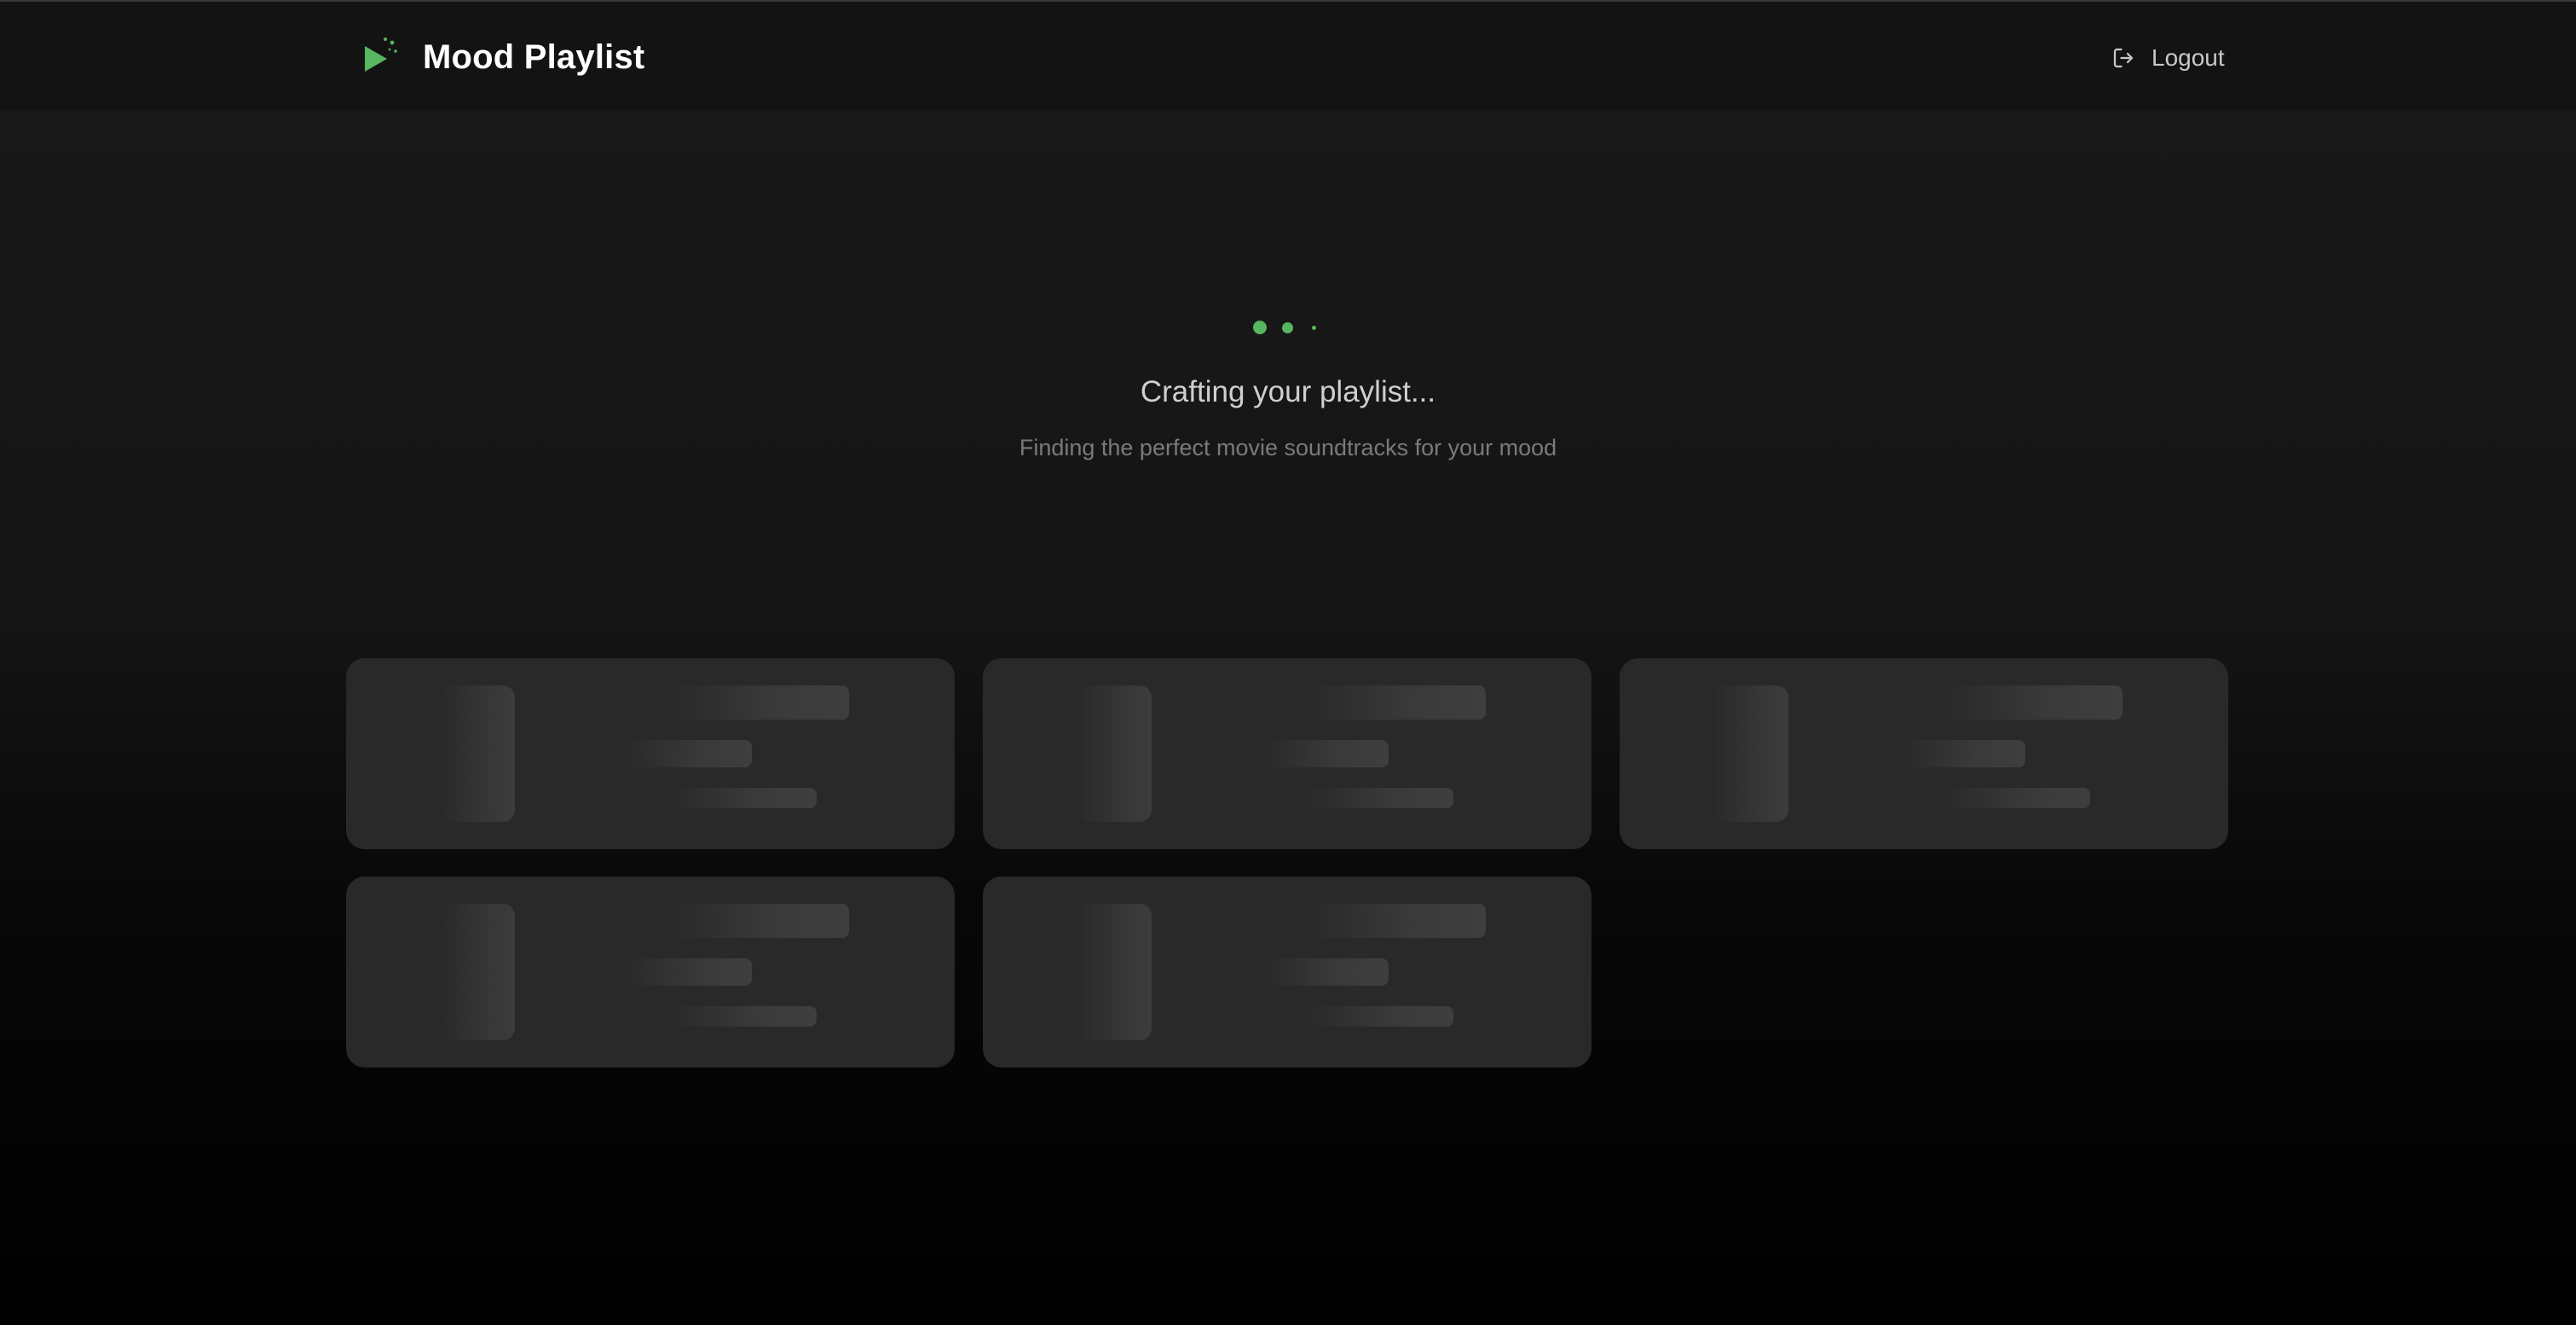  What do you see at coordinates (534, 57) in the screenshot?
I see `app-title: Mood Playlist` at bounding box center [534, 57].